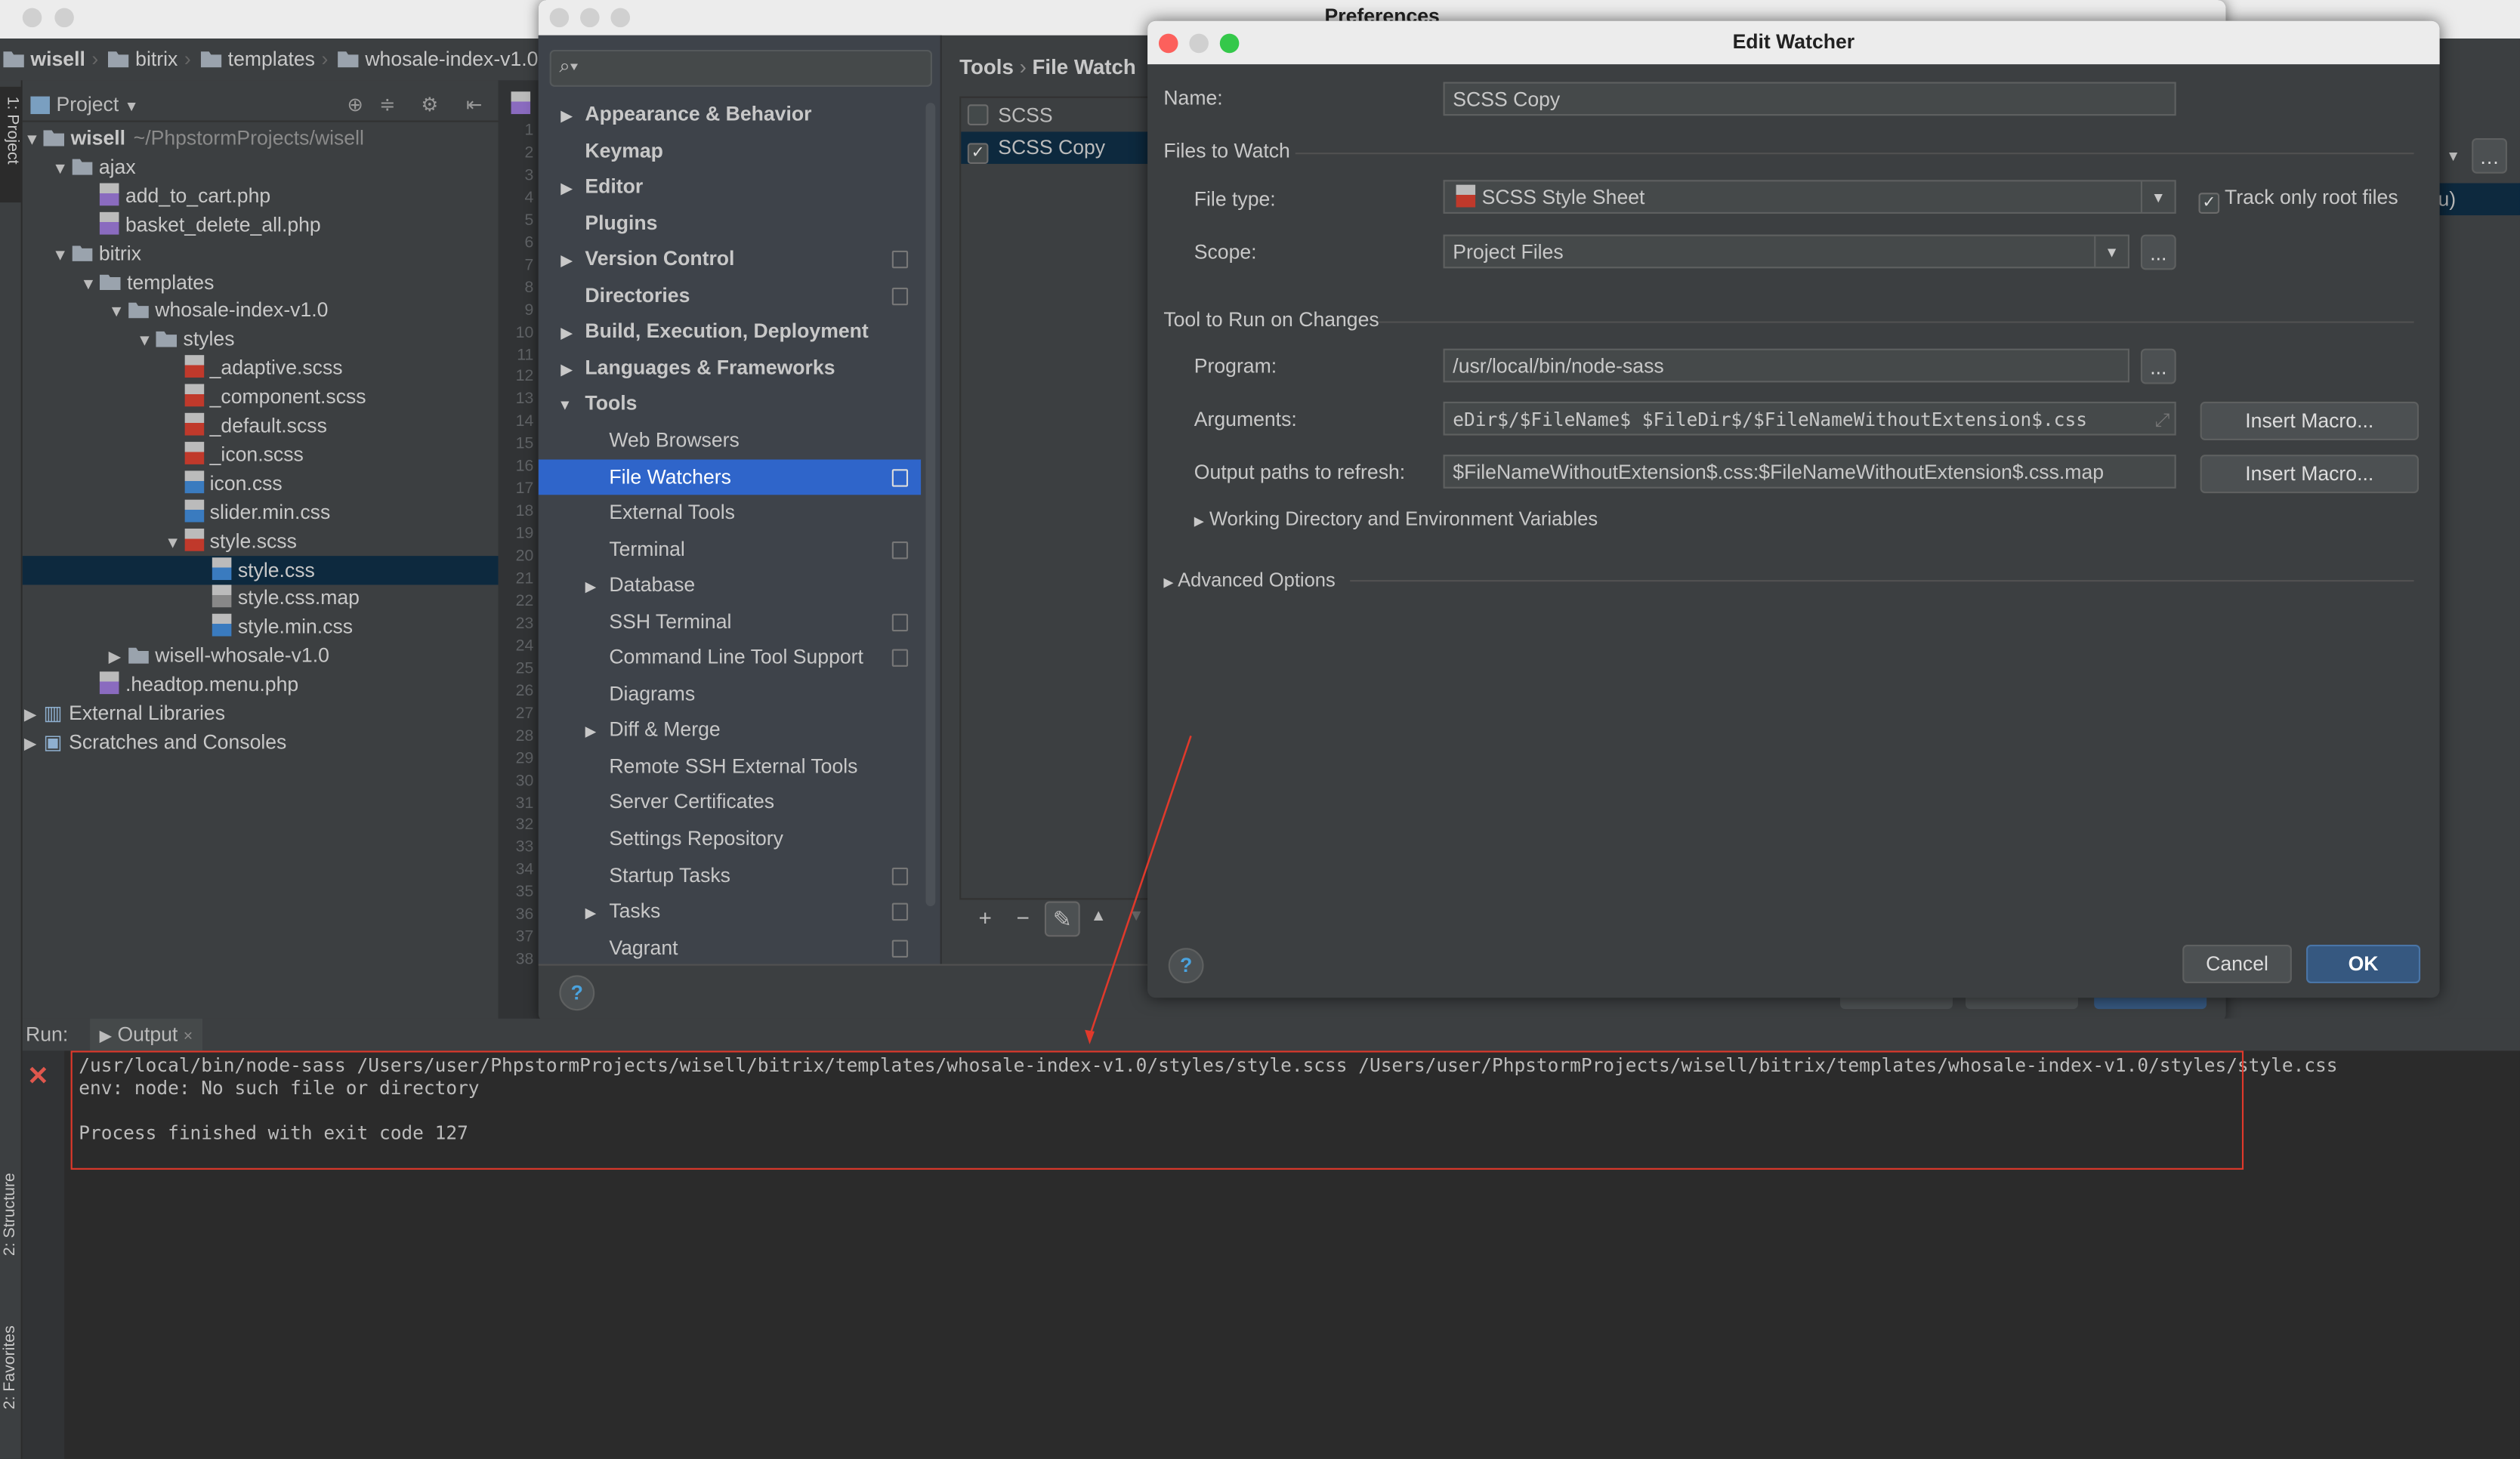  Describe the element at coordinates (1138, 890) in the screenshot. I see `annotation-arrow` at that location.